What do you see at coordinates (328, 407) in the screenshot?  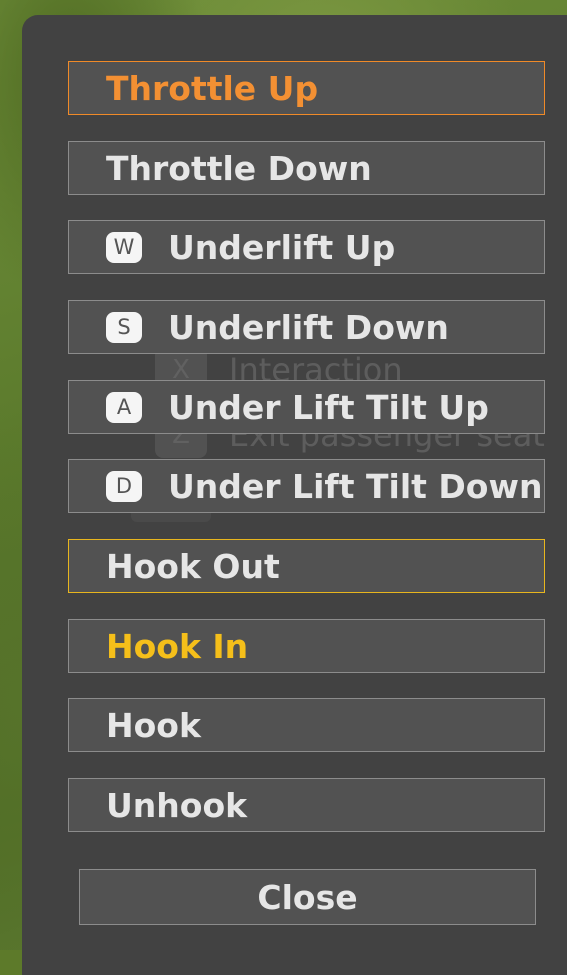 I see `under-lift-tilt-up-label: Under Lift Tilt Up` at bounding box center [328, 407].